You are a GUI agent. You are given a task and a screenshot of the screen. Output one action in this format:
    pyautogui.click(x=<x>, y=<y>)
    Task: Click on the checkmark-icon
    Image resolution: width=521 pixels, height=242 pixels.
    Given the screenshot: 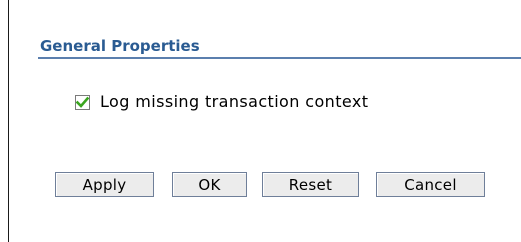 What is the action you would take?
    pyautogui.click(x=82, y=102)
    